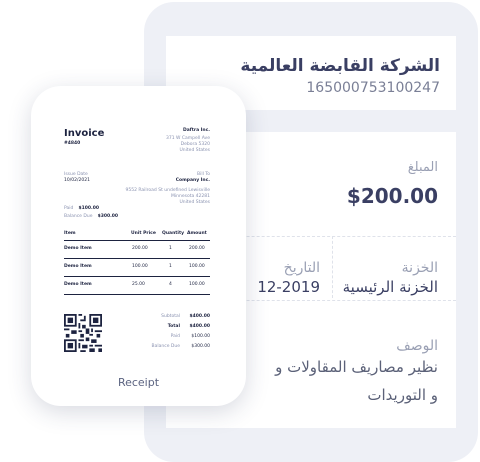 Image resolution: width=480 pixels, height=462 pixels. Describe the element at coordinates (173, 233) in the screenshot. I see `column-header-quantity: Quantity` at that location.